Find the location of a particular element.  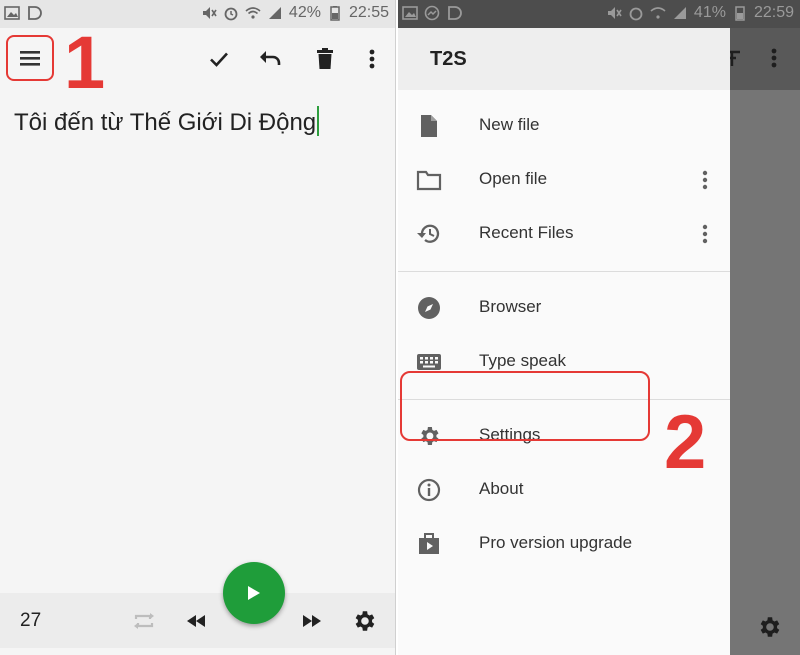

drawer-item-label: New file is located at coordinates (509, 124).